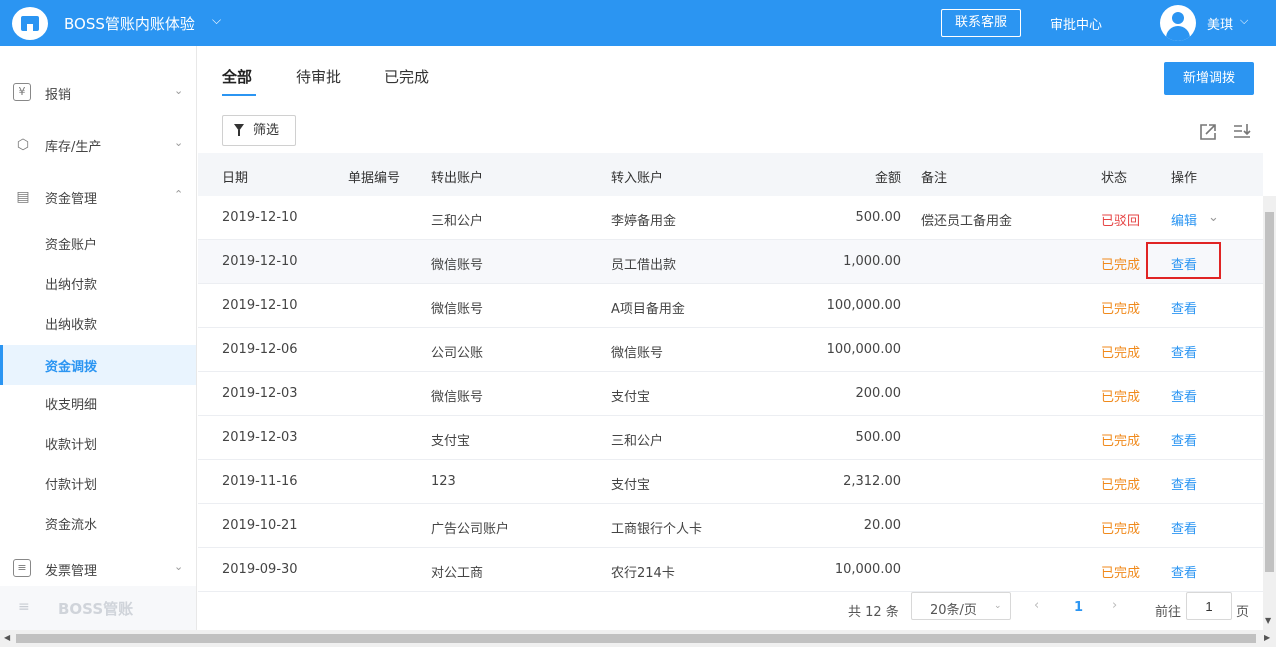 The height and width of the screenshot is (647, 1276). What do you see at coordinates (266, 130) in the screenshot?
I see `filter-label: 筛选` at bounding box center [266, 130].